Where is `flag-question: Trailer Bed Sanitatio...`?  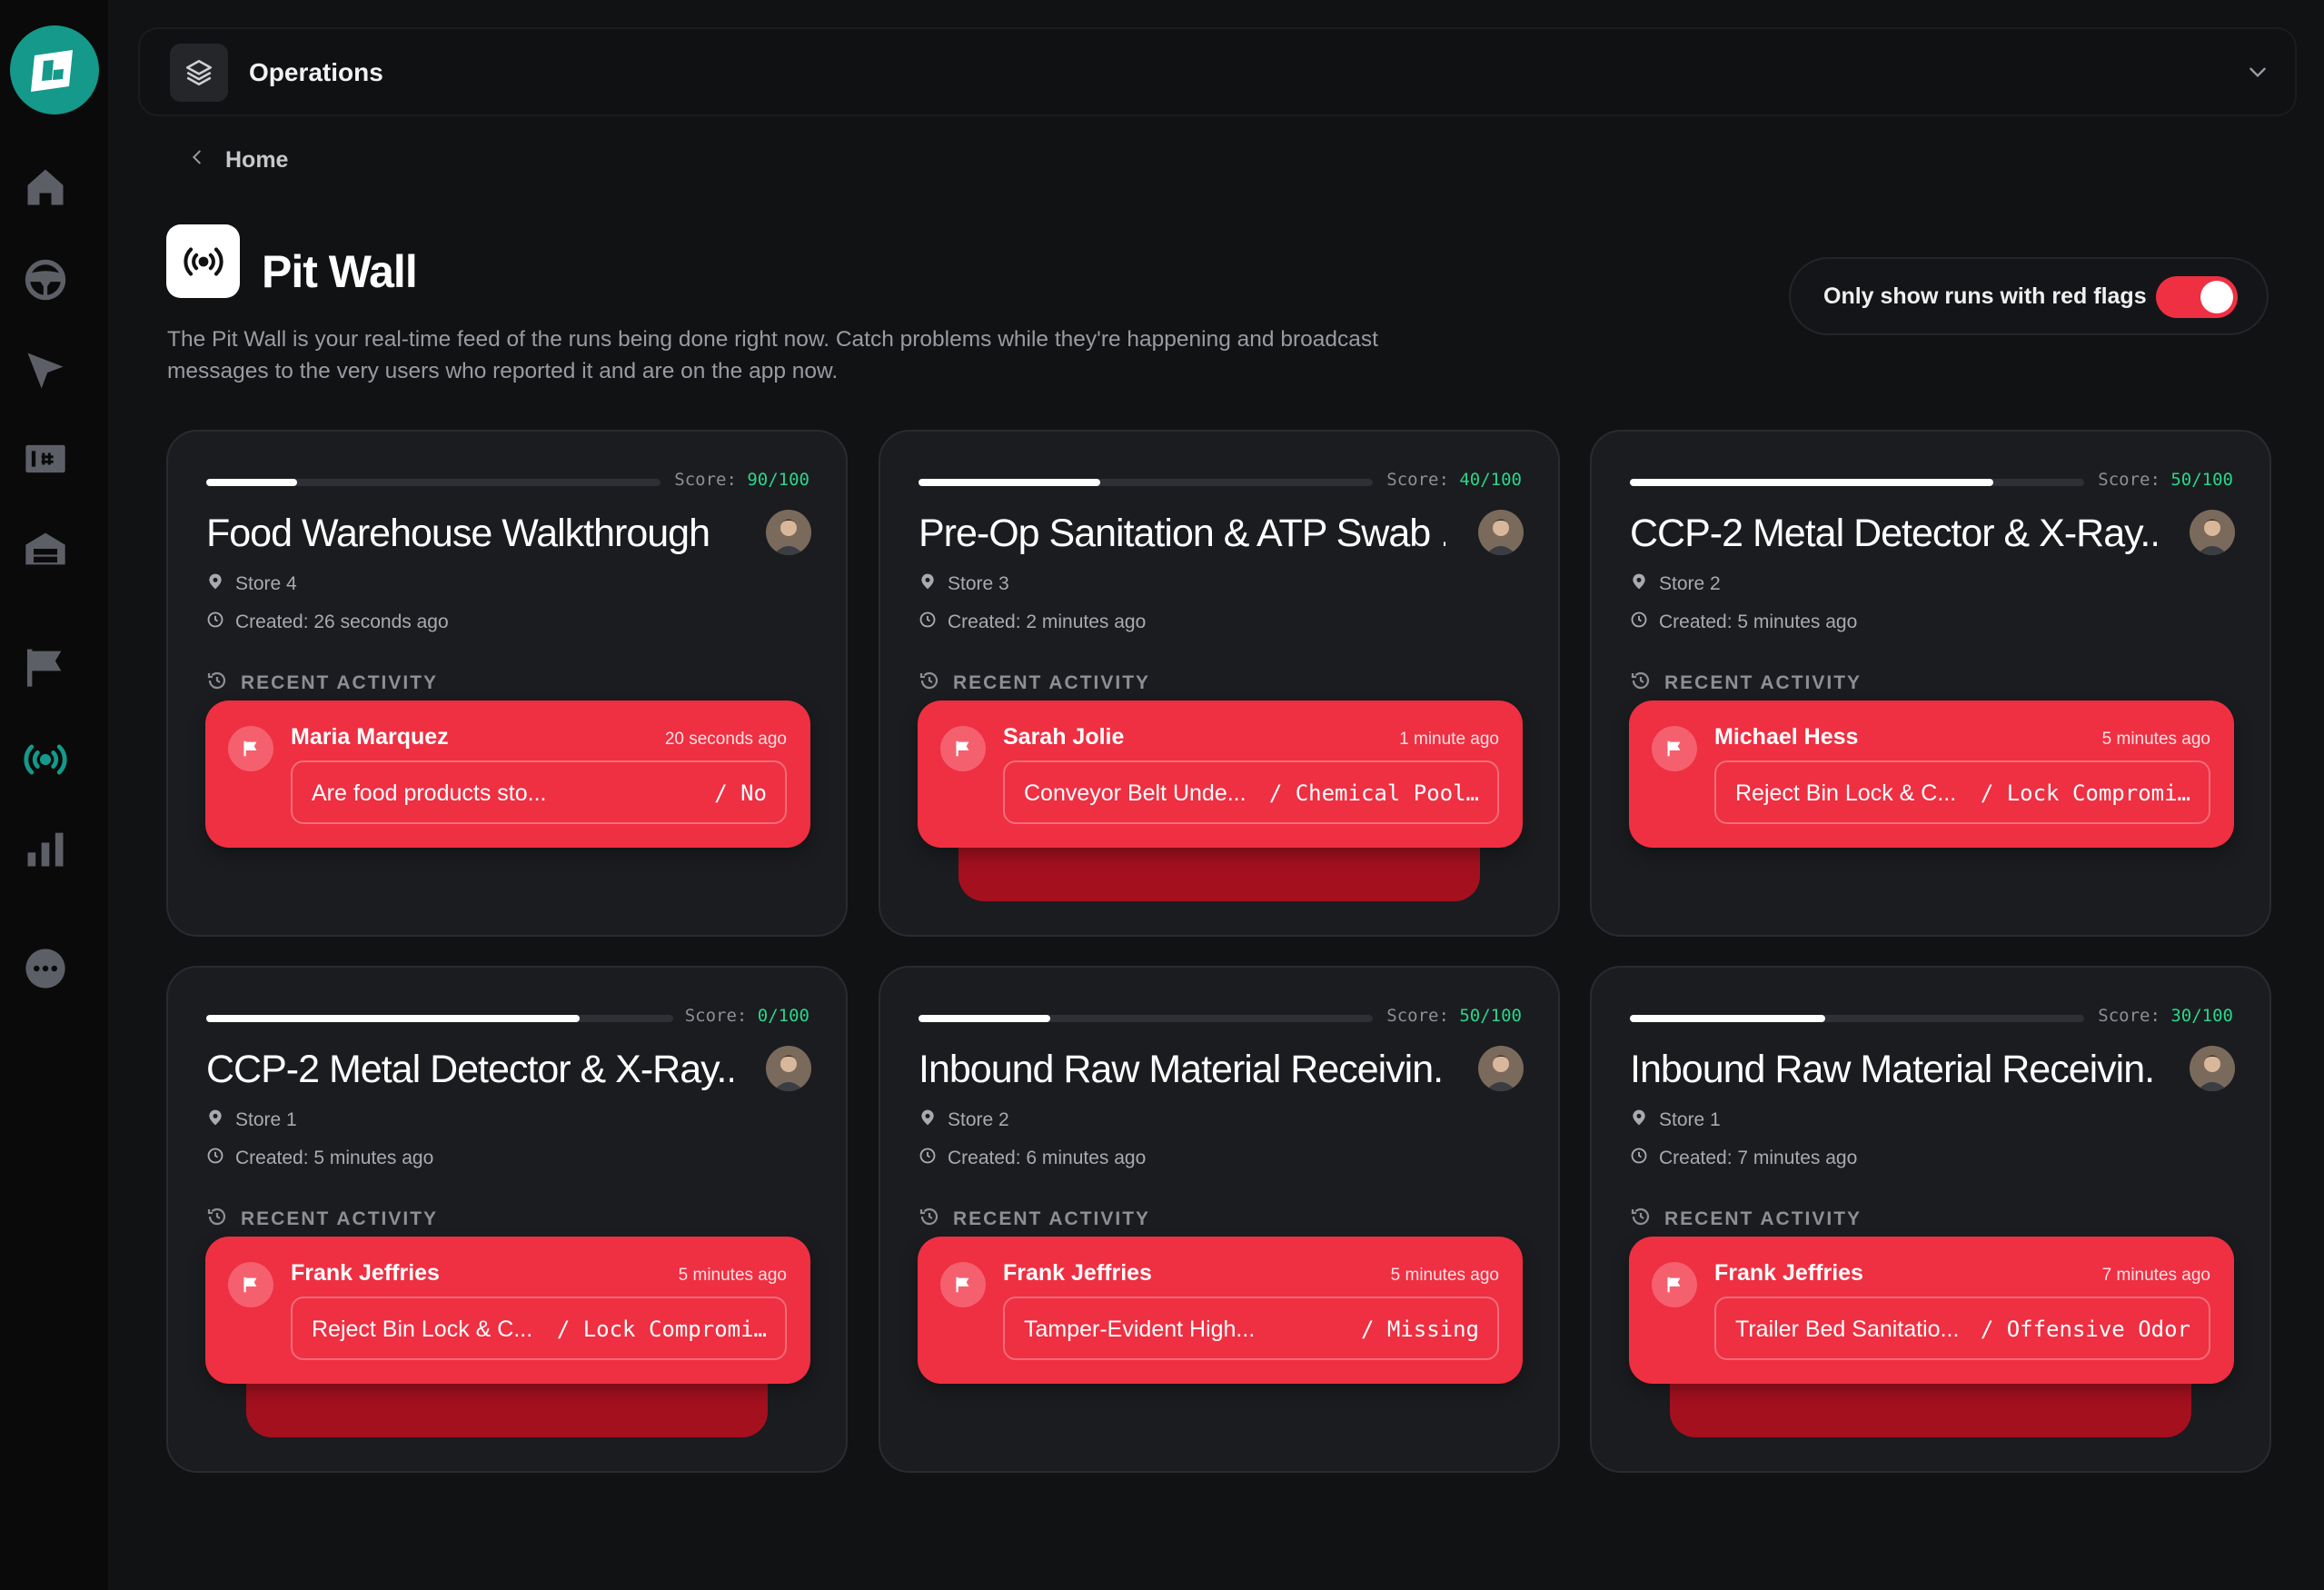
flag-question: Trailer Bed Sanitatio... is located at coordinates (1847, 1329).